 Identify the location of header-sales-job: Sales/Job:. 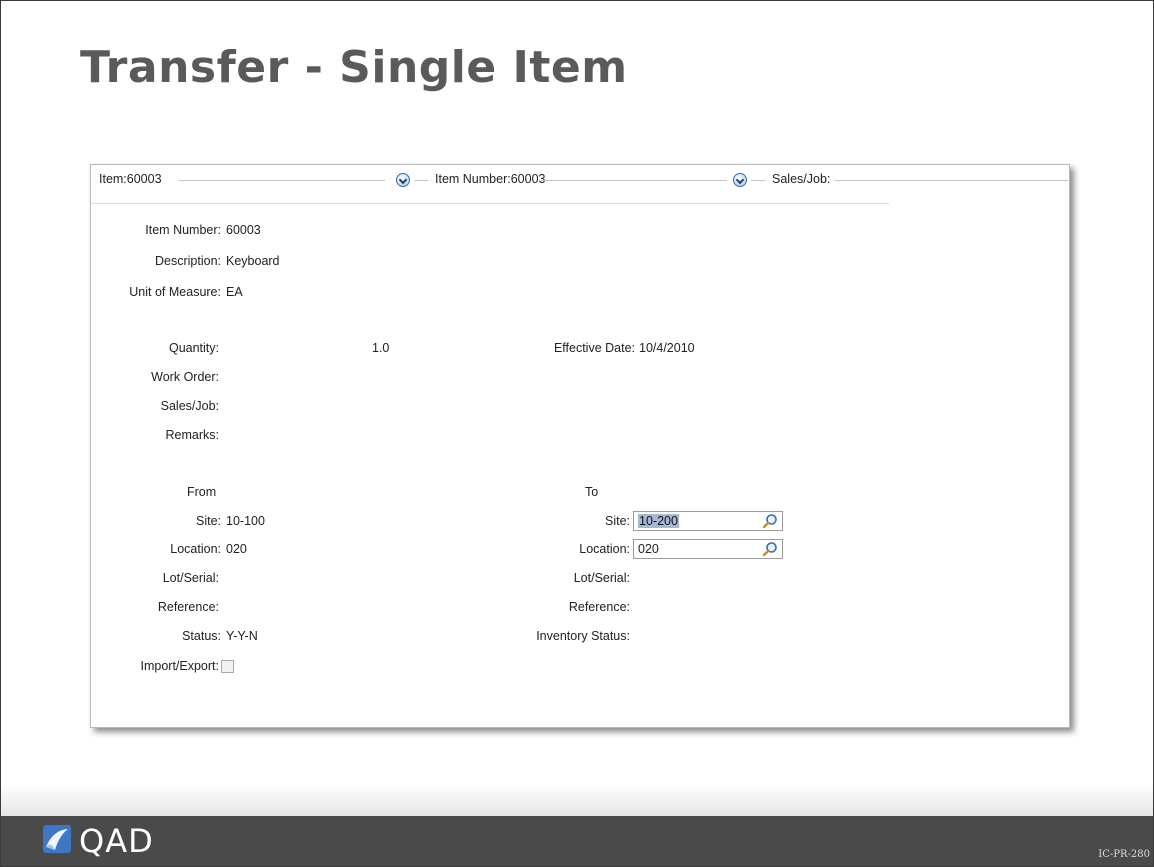
(801, 179).